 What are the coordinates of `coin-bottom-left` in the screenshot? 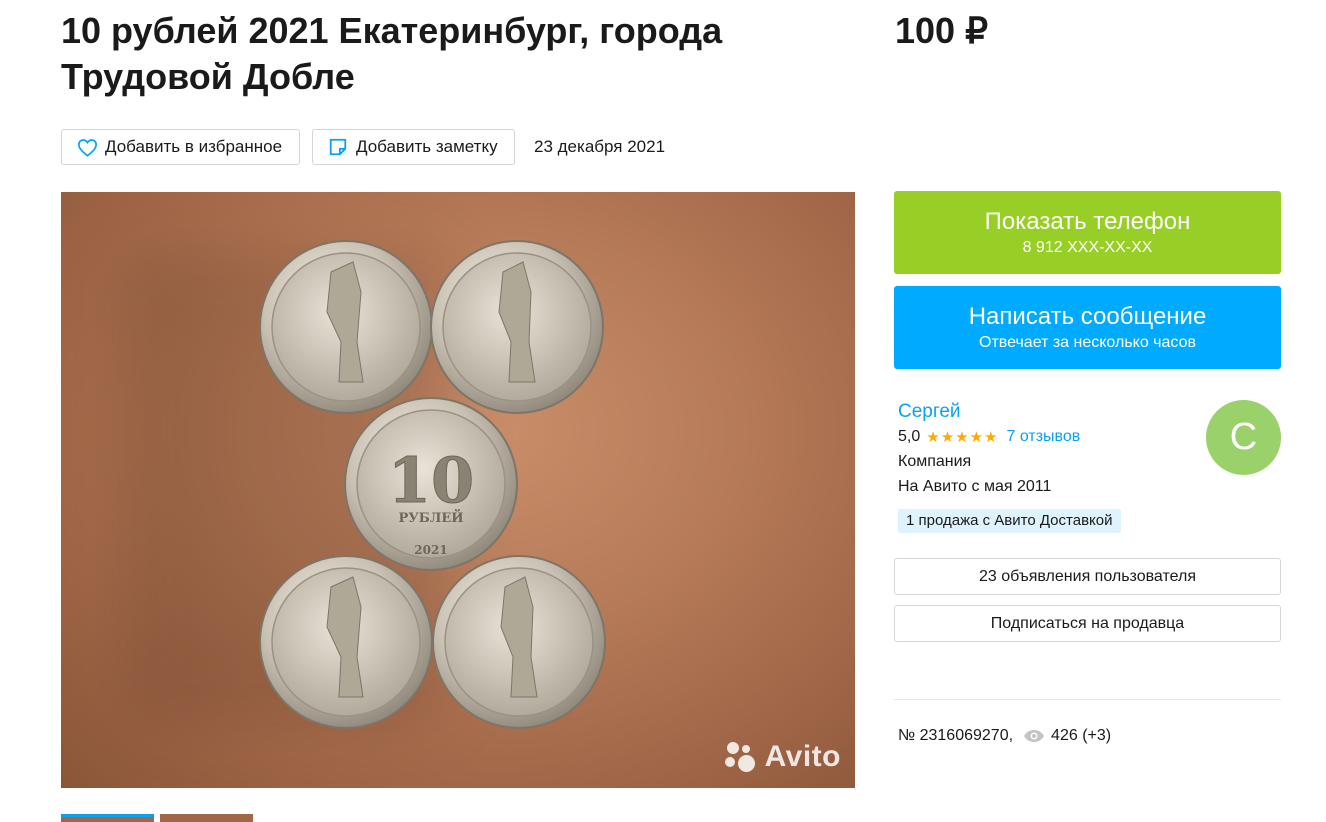 It's located at (346, 642).